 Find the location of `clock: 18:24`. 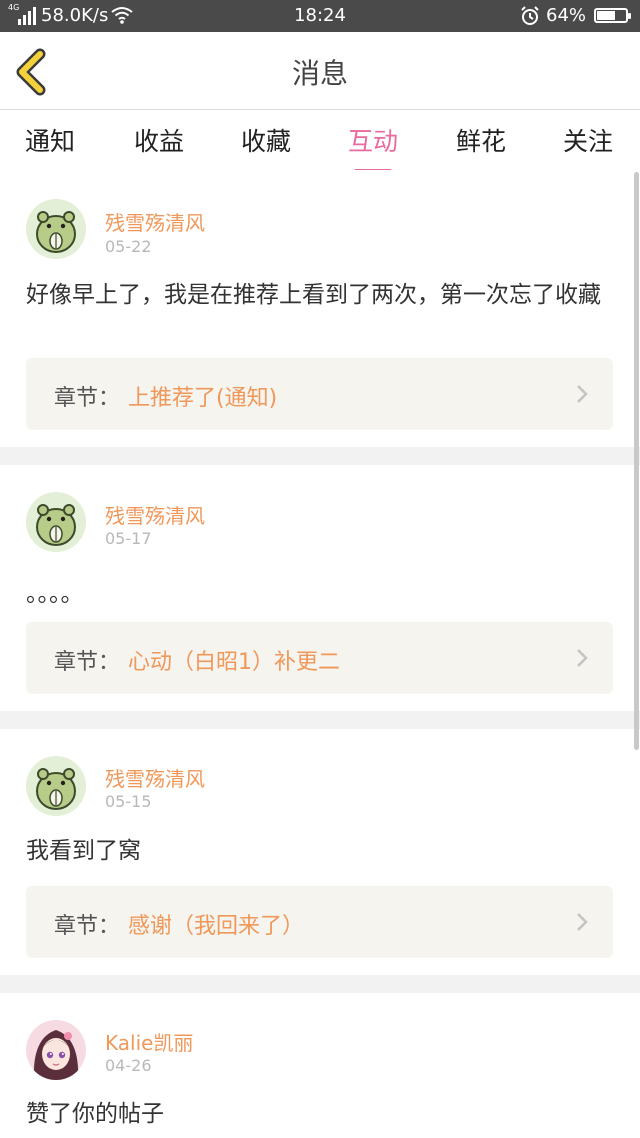

clock: 18:24 is located at coordinates (320, 15).